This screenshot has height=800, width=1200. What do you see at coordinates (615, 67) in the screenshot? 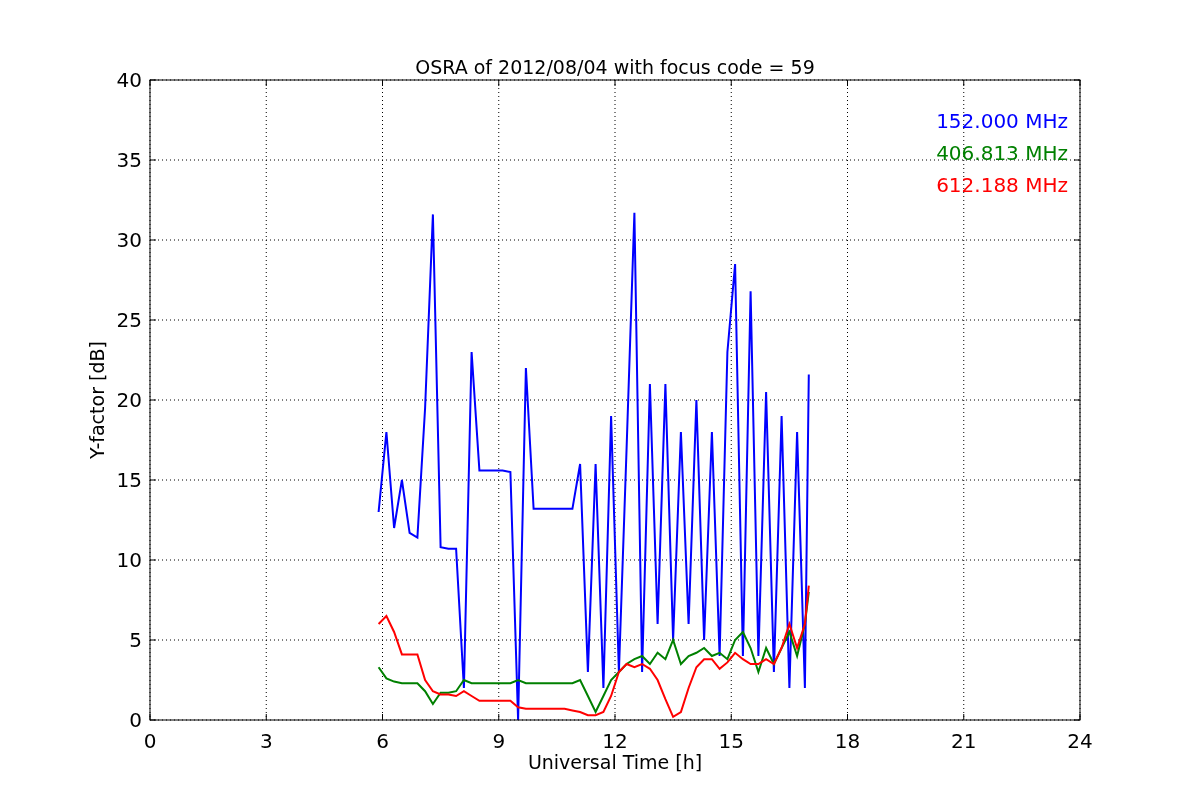
I see `chart-title: OSRA of 2012/08/04 with focus code = 59` at bounding box center [615, 67].